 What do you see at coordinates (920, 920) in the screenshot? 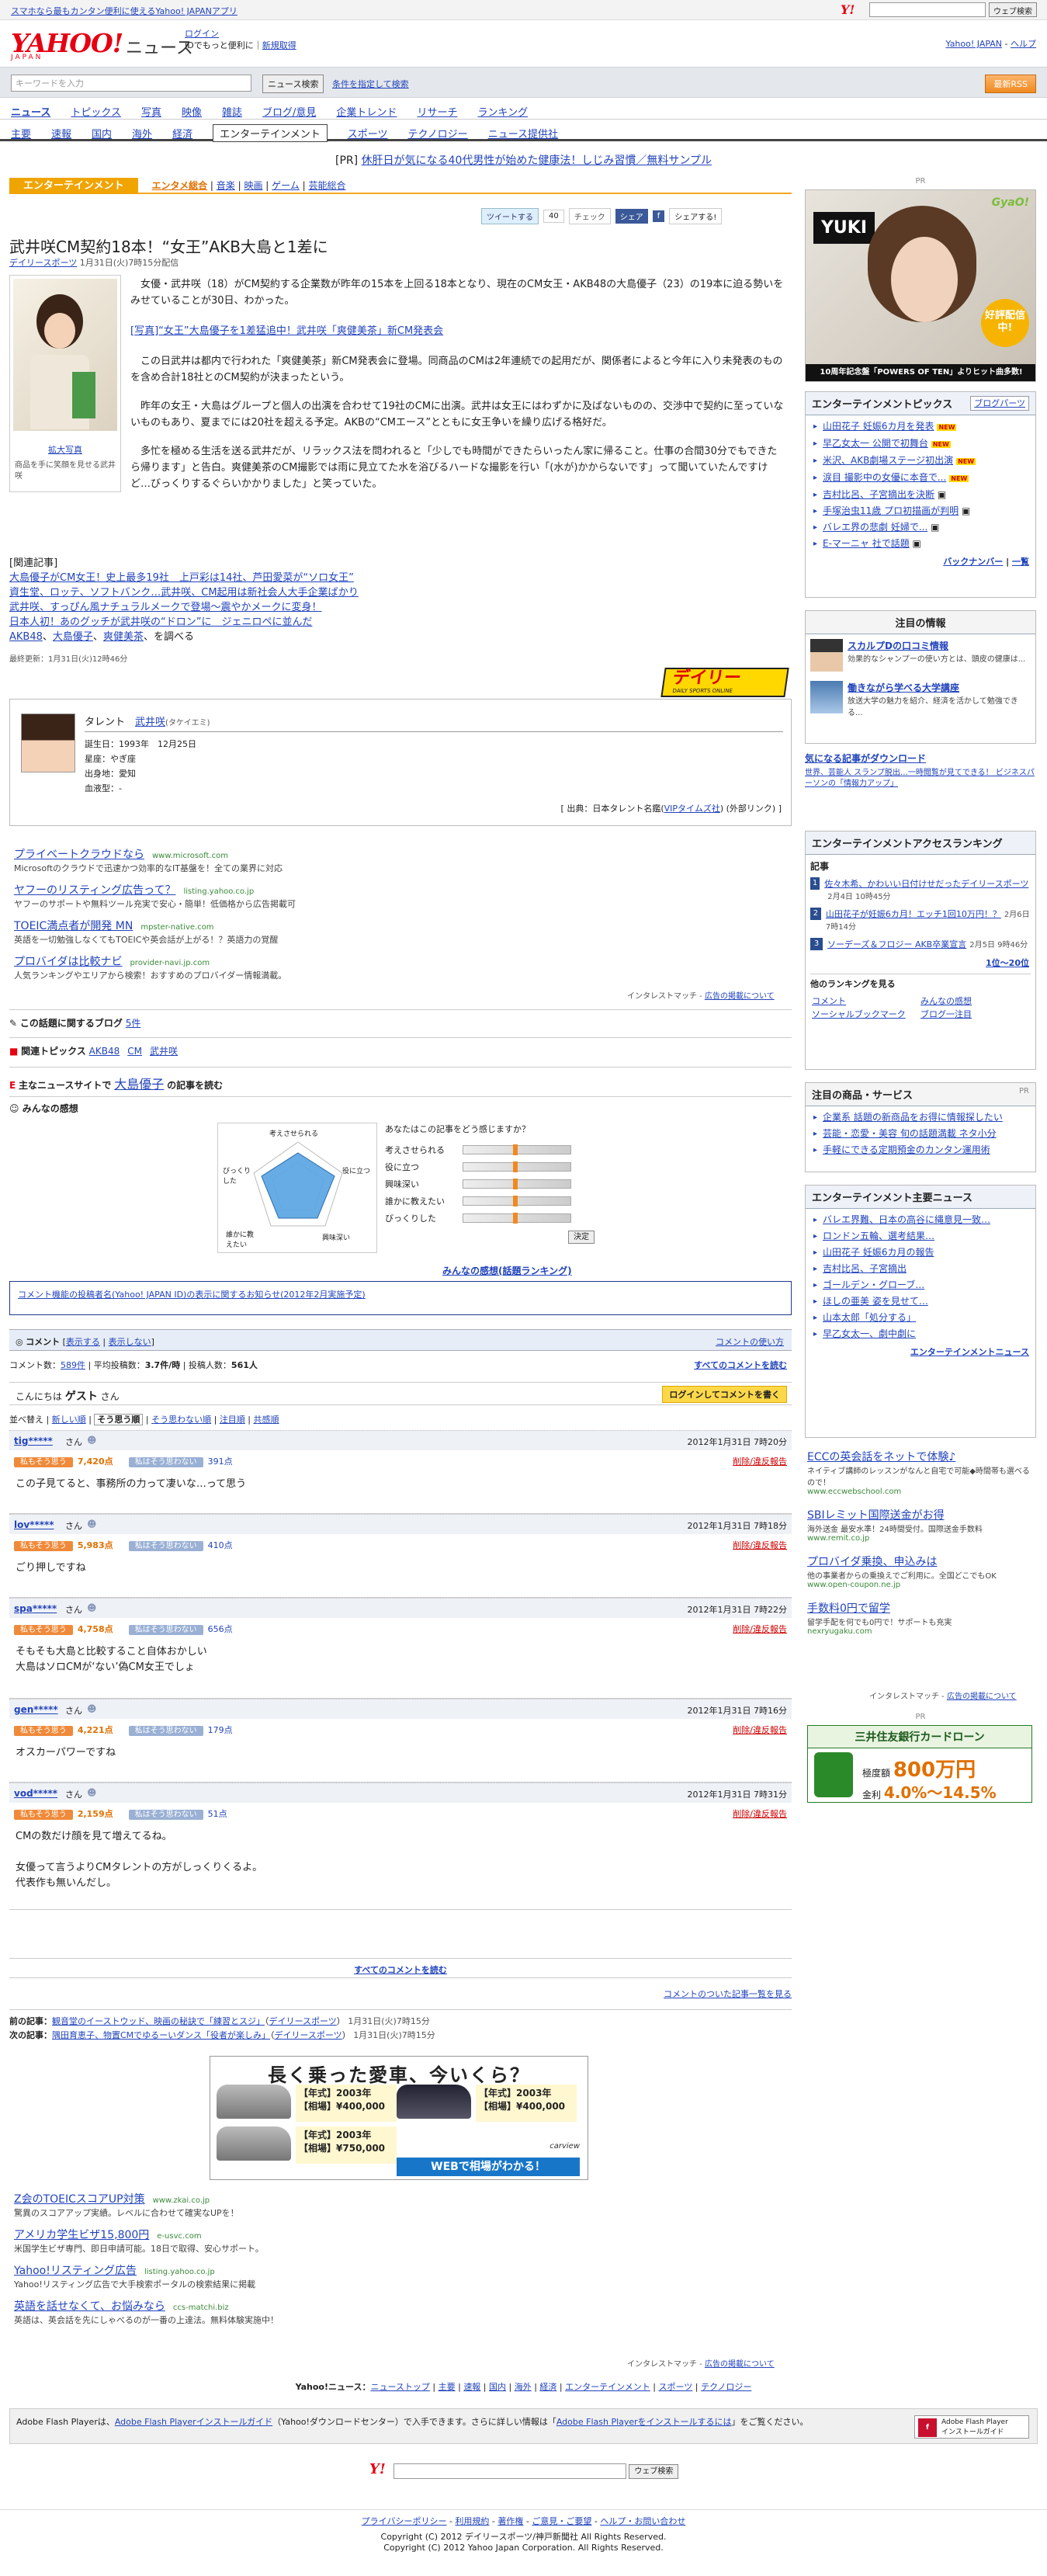
I see `access-rank-item: 2 山田花子が妊娠6カ月！エッチ1回10万円！？ 2月6日 7時14分` at bounding box center [920, 920].